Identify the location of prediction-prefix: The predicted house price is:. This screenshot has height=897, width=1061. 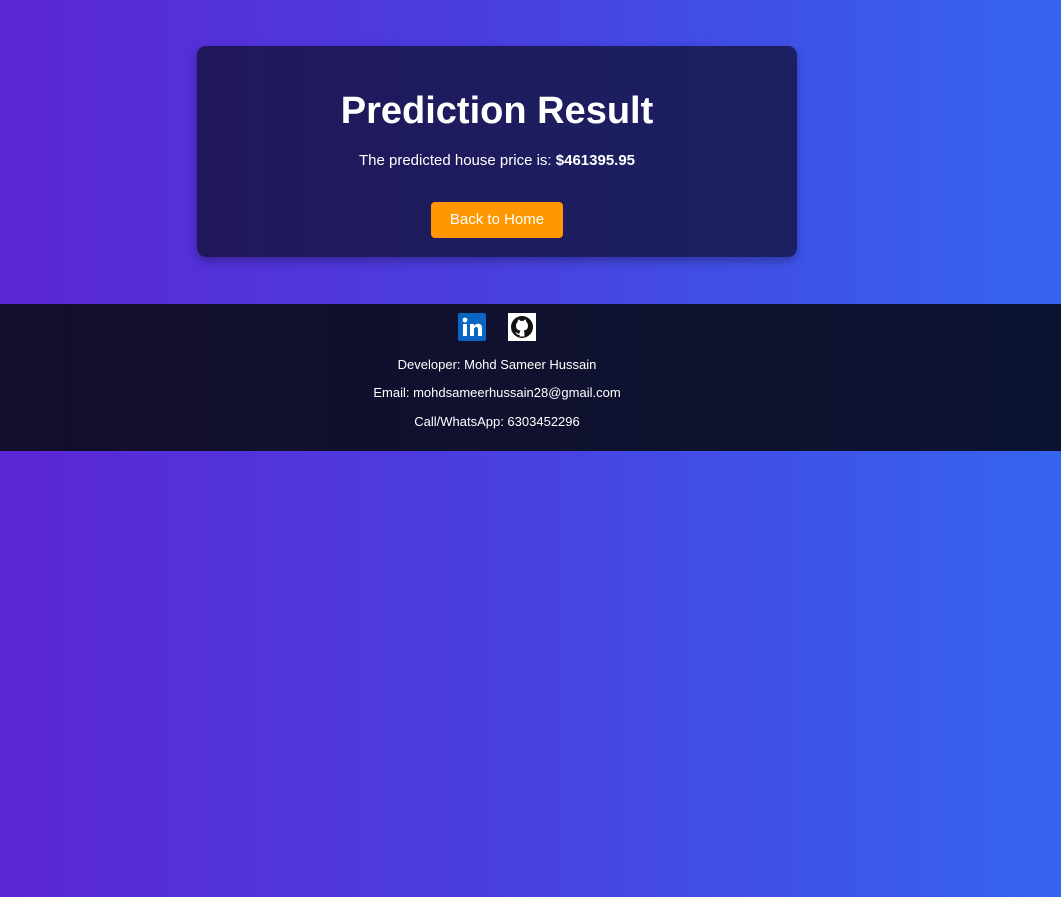
(455, 160).